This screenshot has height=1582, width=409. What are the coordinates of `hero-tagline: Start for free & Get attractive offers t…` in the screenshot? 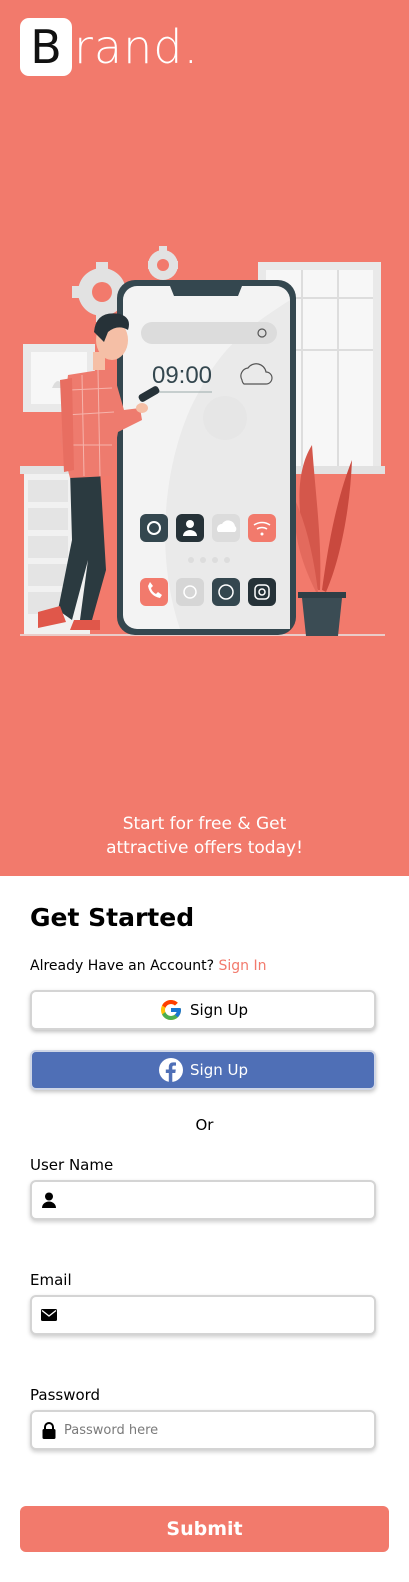 It's located at (204, 836).